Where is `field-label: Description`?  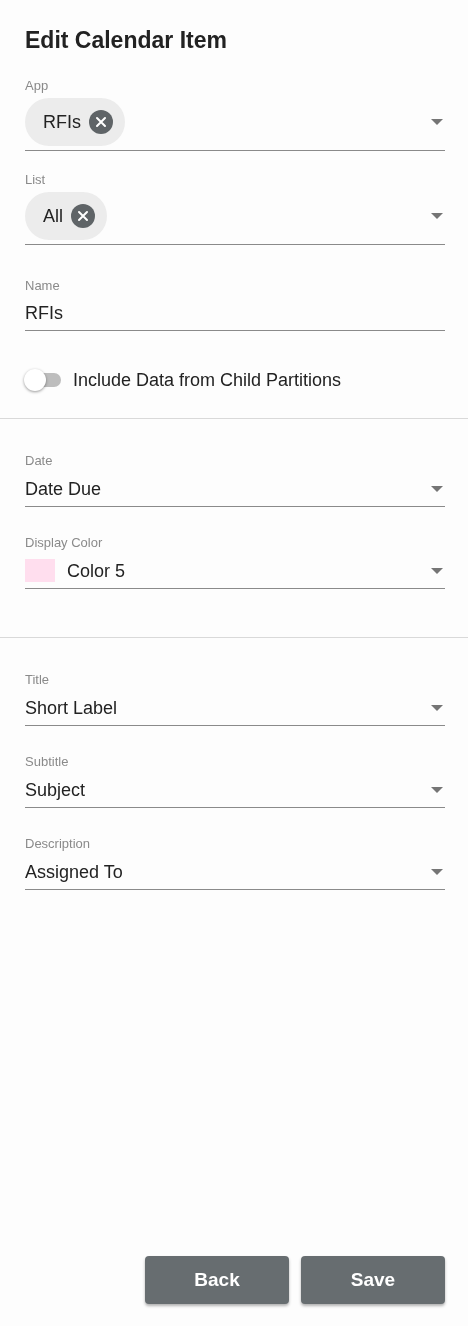
field-label: Description is located at coordinates (58, 844).